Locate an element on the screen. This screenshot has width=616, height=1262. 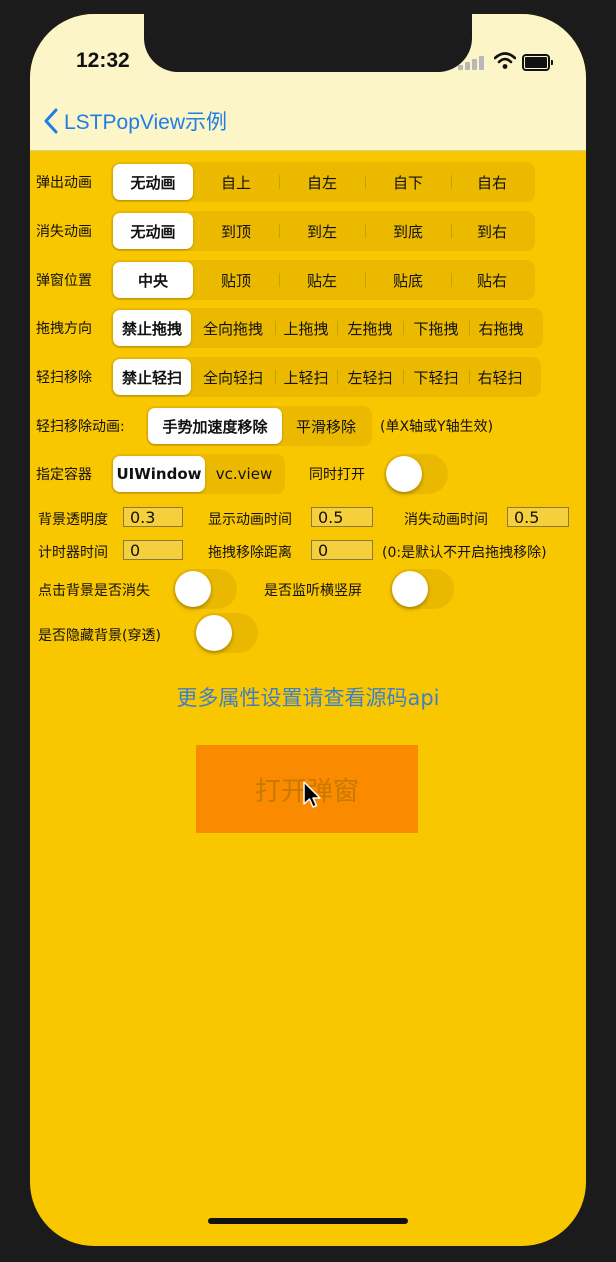
mouse-cursor-icon is located at coordinates (312, 794).